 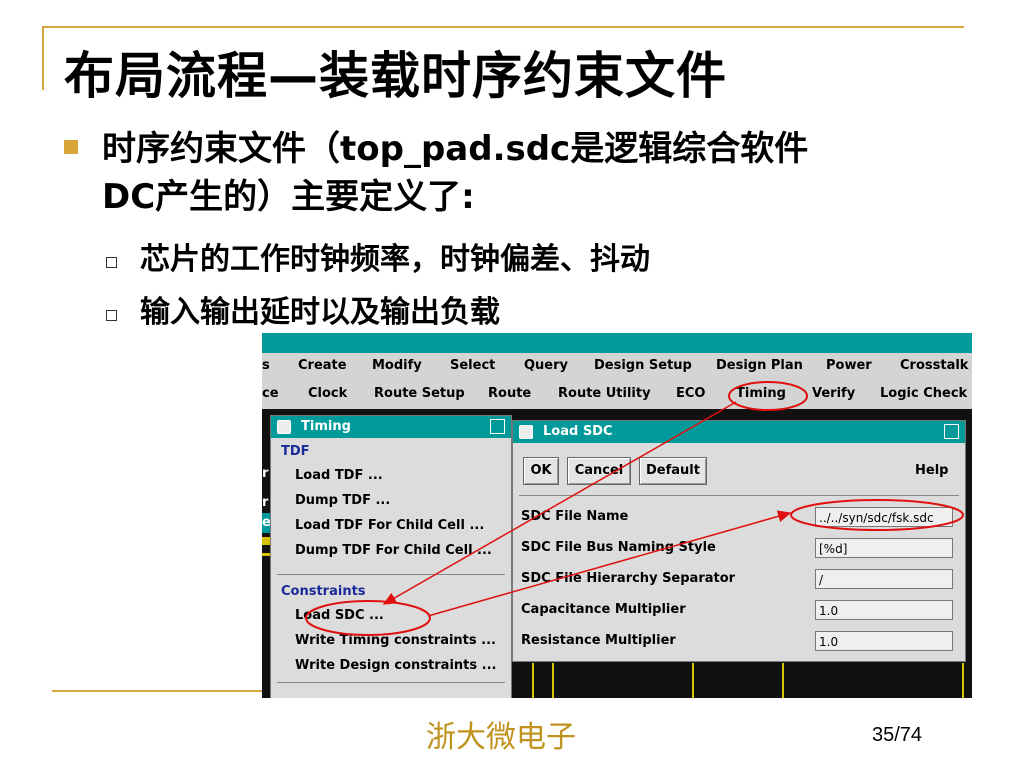 What do you see at coordinates (578, 431) in the screenshot?
I see `load-sdc-title: Load SDC` at bounding box center [578, 431].